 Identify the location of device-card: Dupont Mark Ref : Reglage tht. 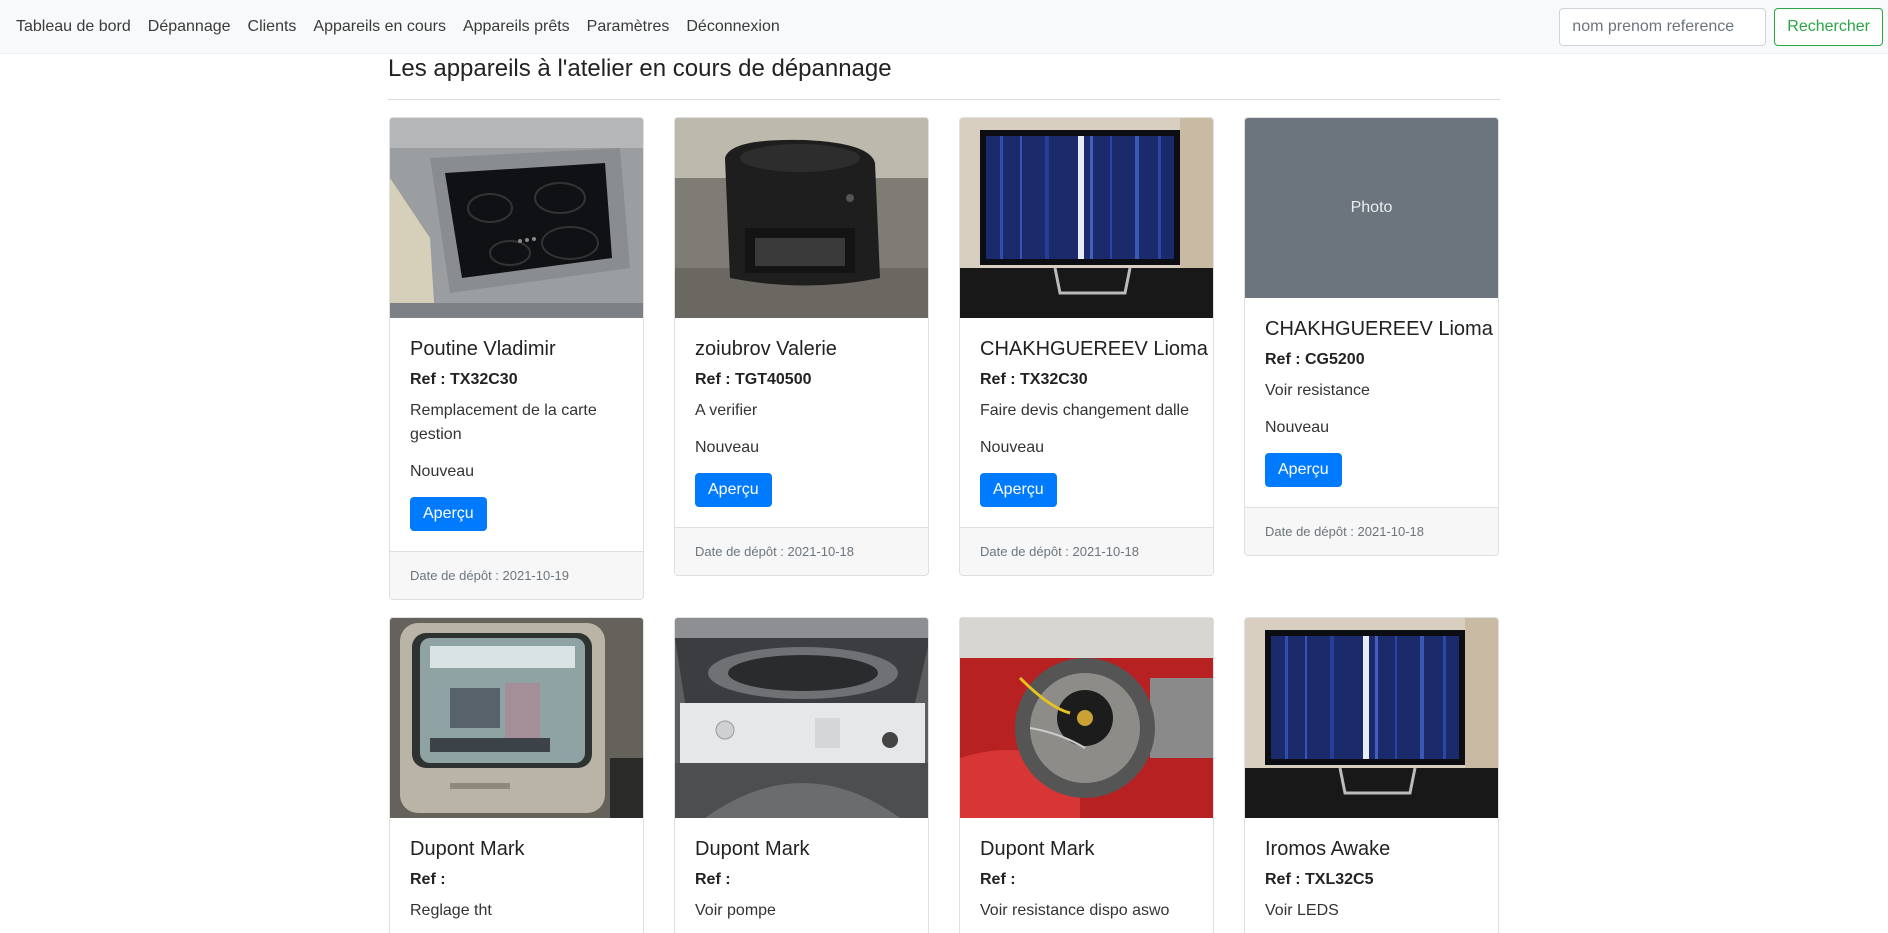
(516, 775).